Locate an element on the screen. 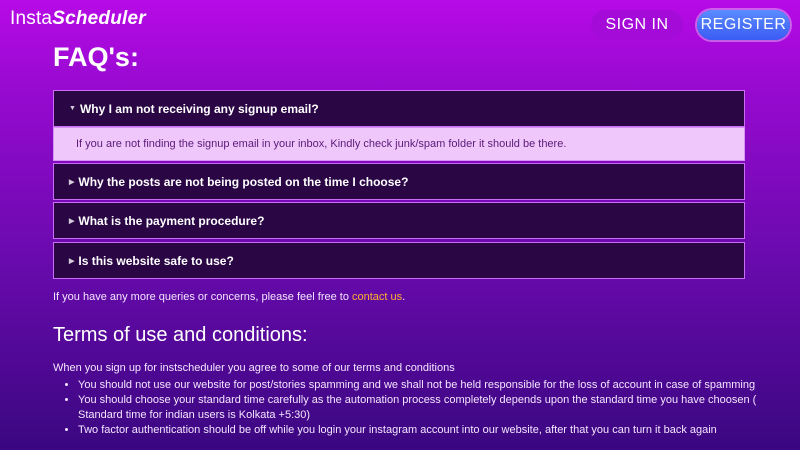 Image resolution: width=800 pixels, height=450 pixels. site-logo: InstaScheduler is located at coordinates (78, 19).